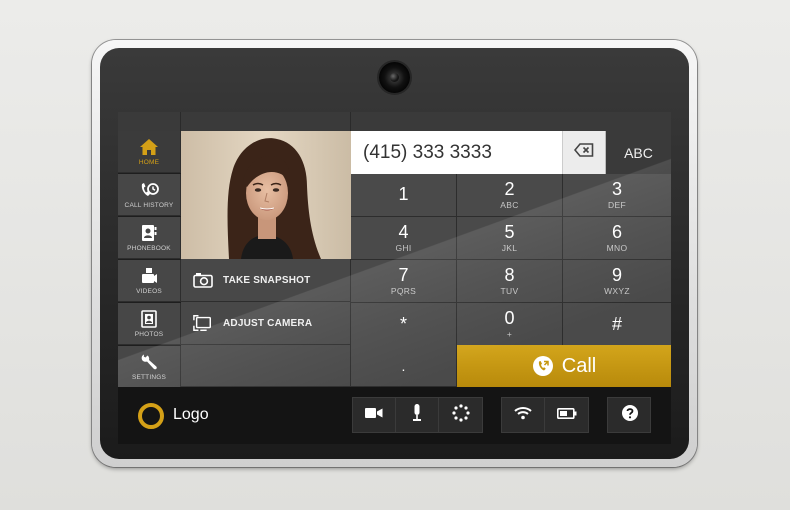  Describe the element at coordinates (149, 248) in the screenshot. I see `sidebar-item-label: PHONEBOOK` at that location.